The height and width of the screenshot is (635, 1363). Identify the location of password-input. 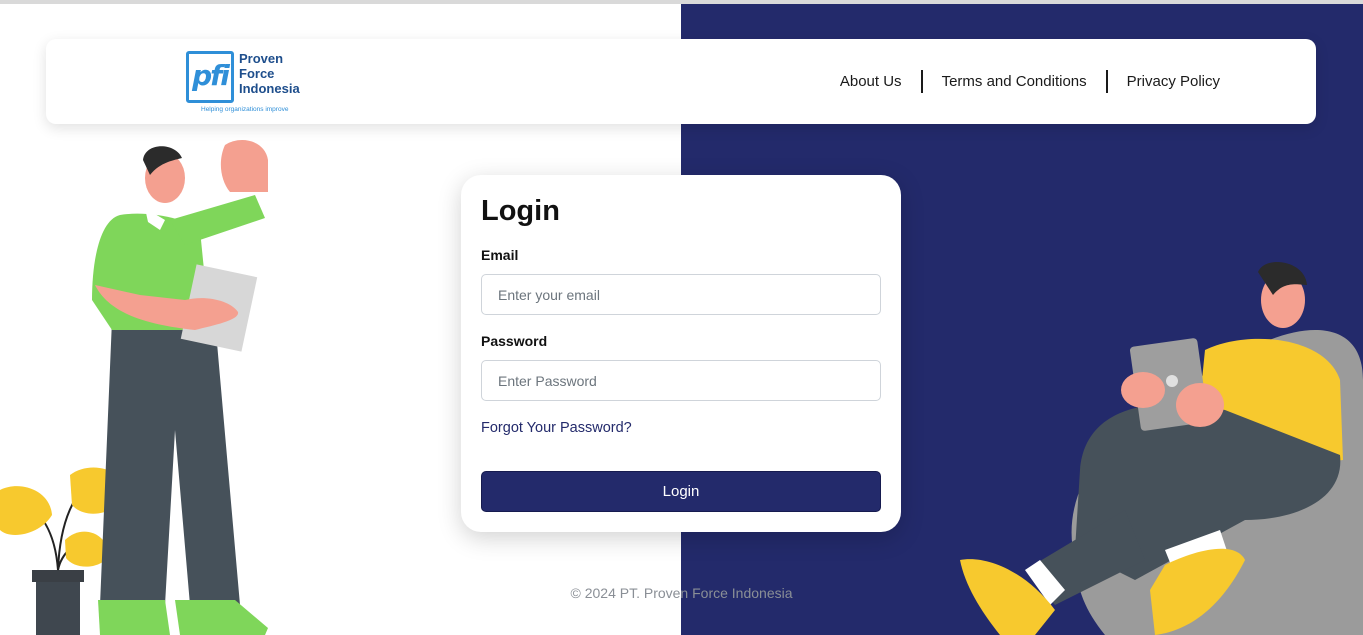
(681, 380).